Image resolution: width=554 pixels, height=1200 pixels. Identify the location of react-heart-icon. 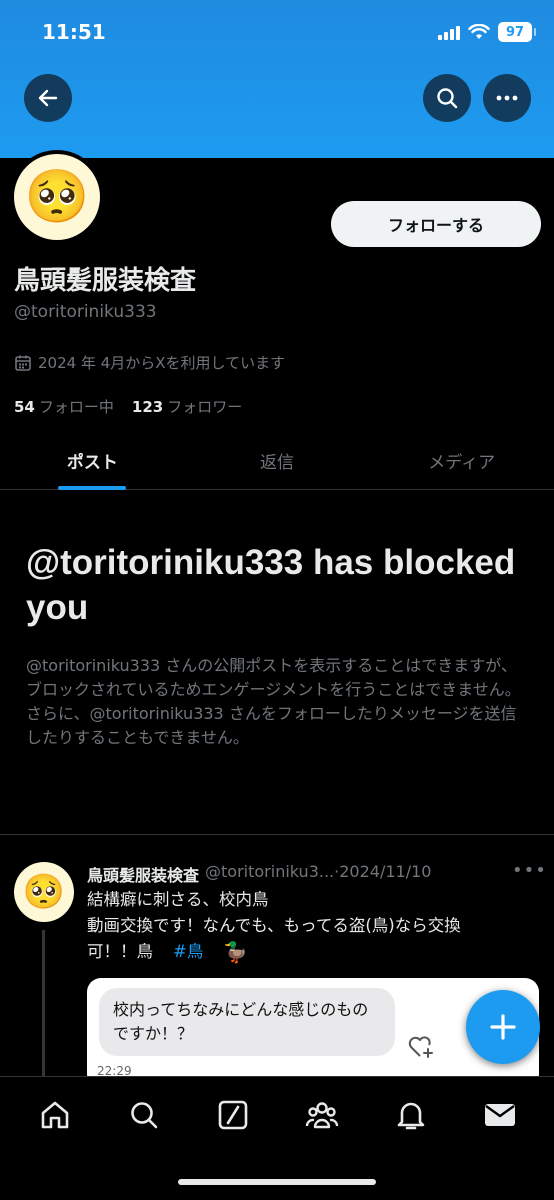
(420, 1047).